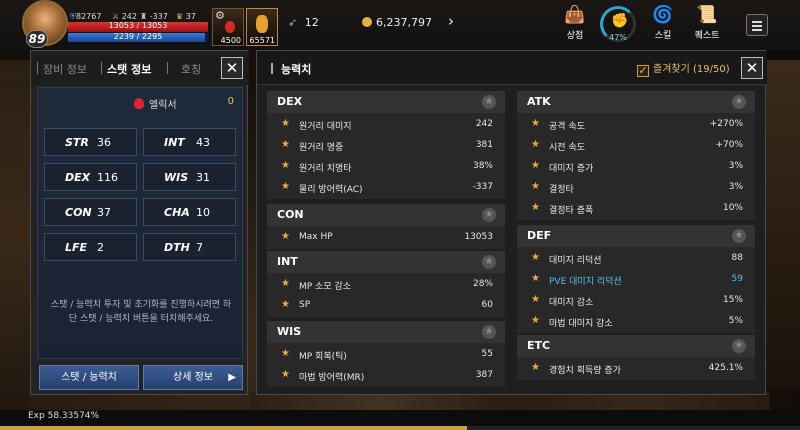  Describe the element at coordinates (189, 177) in the screenshot. I see `stat-cell-wis: WIS 31` at that location.